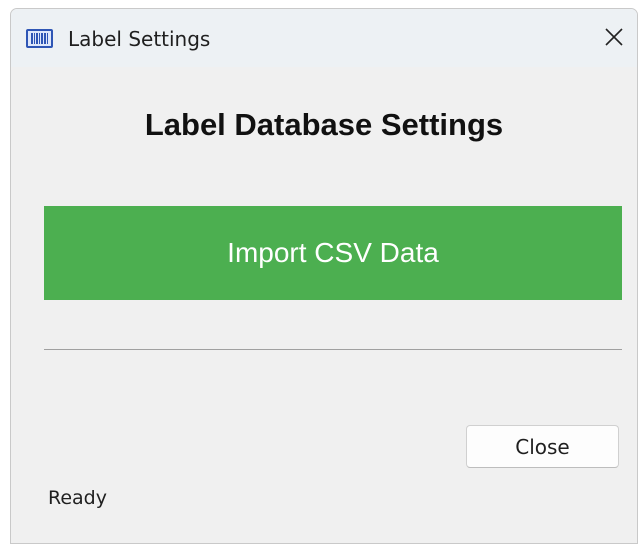 The width and height of the screenshot is (640, 546). Describe the element at coordinates (77, 498) in the screenshot. I see `status-text: Ready` at that location.